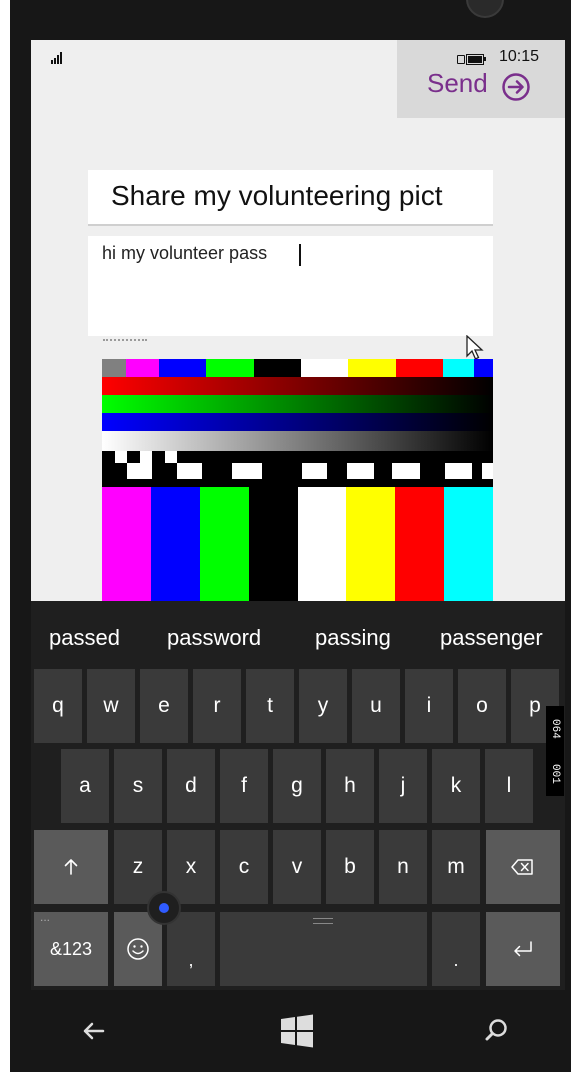 This screenshot has height=1078, width=571. I want to click on period-key: ., so click(456, 949).